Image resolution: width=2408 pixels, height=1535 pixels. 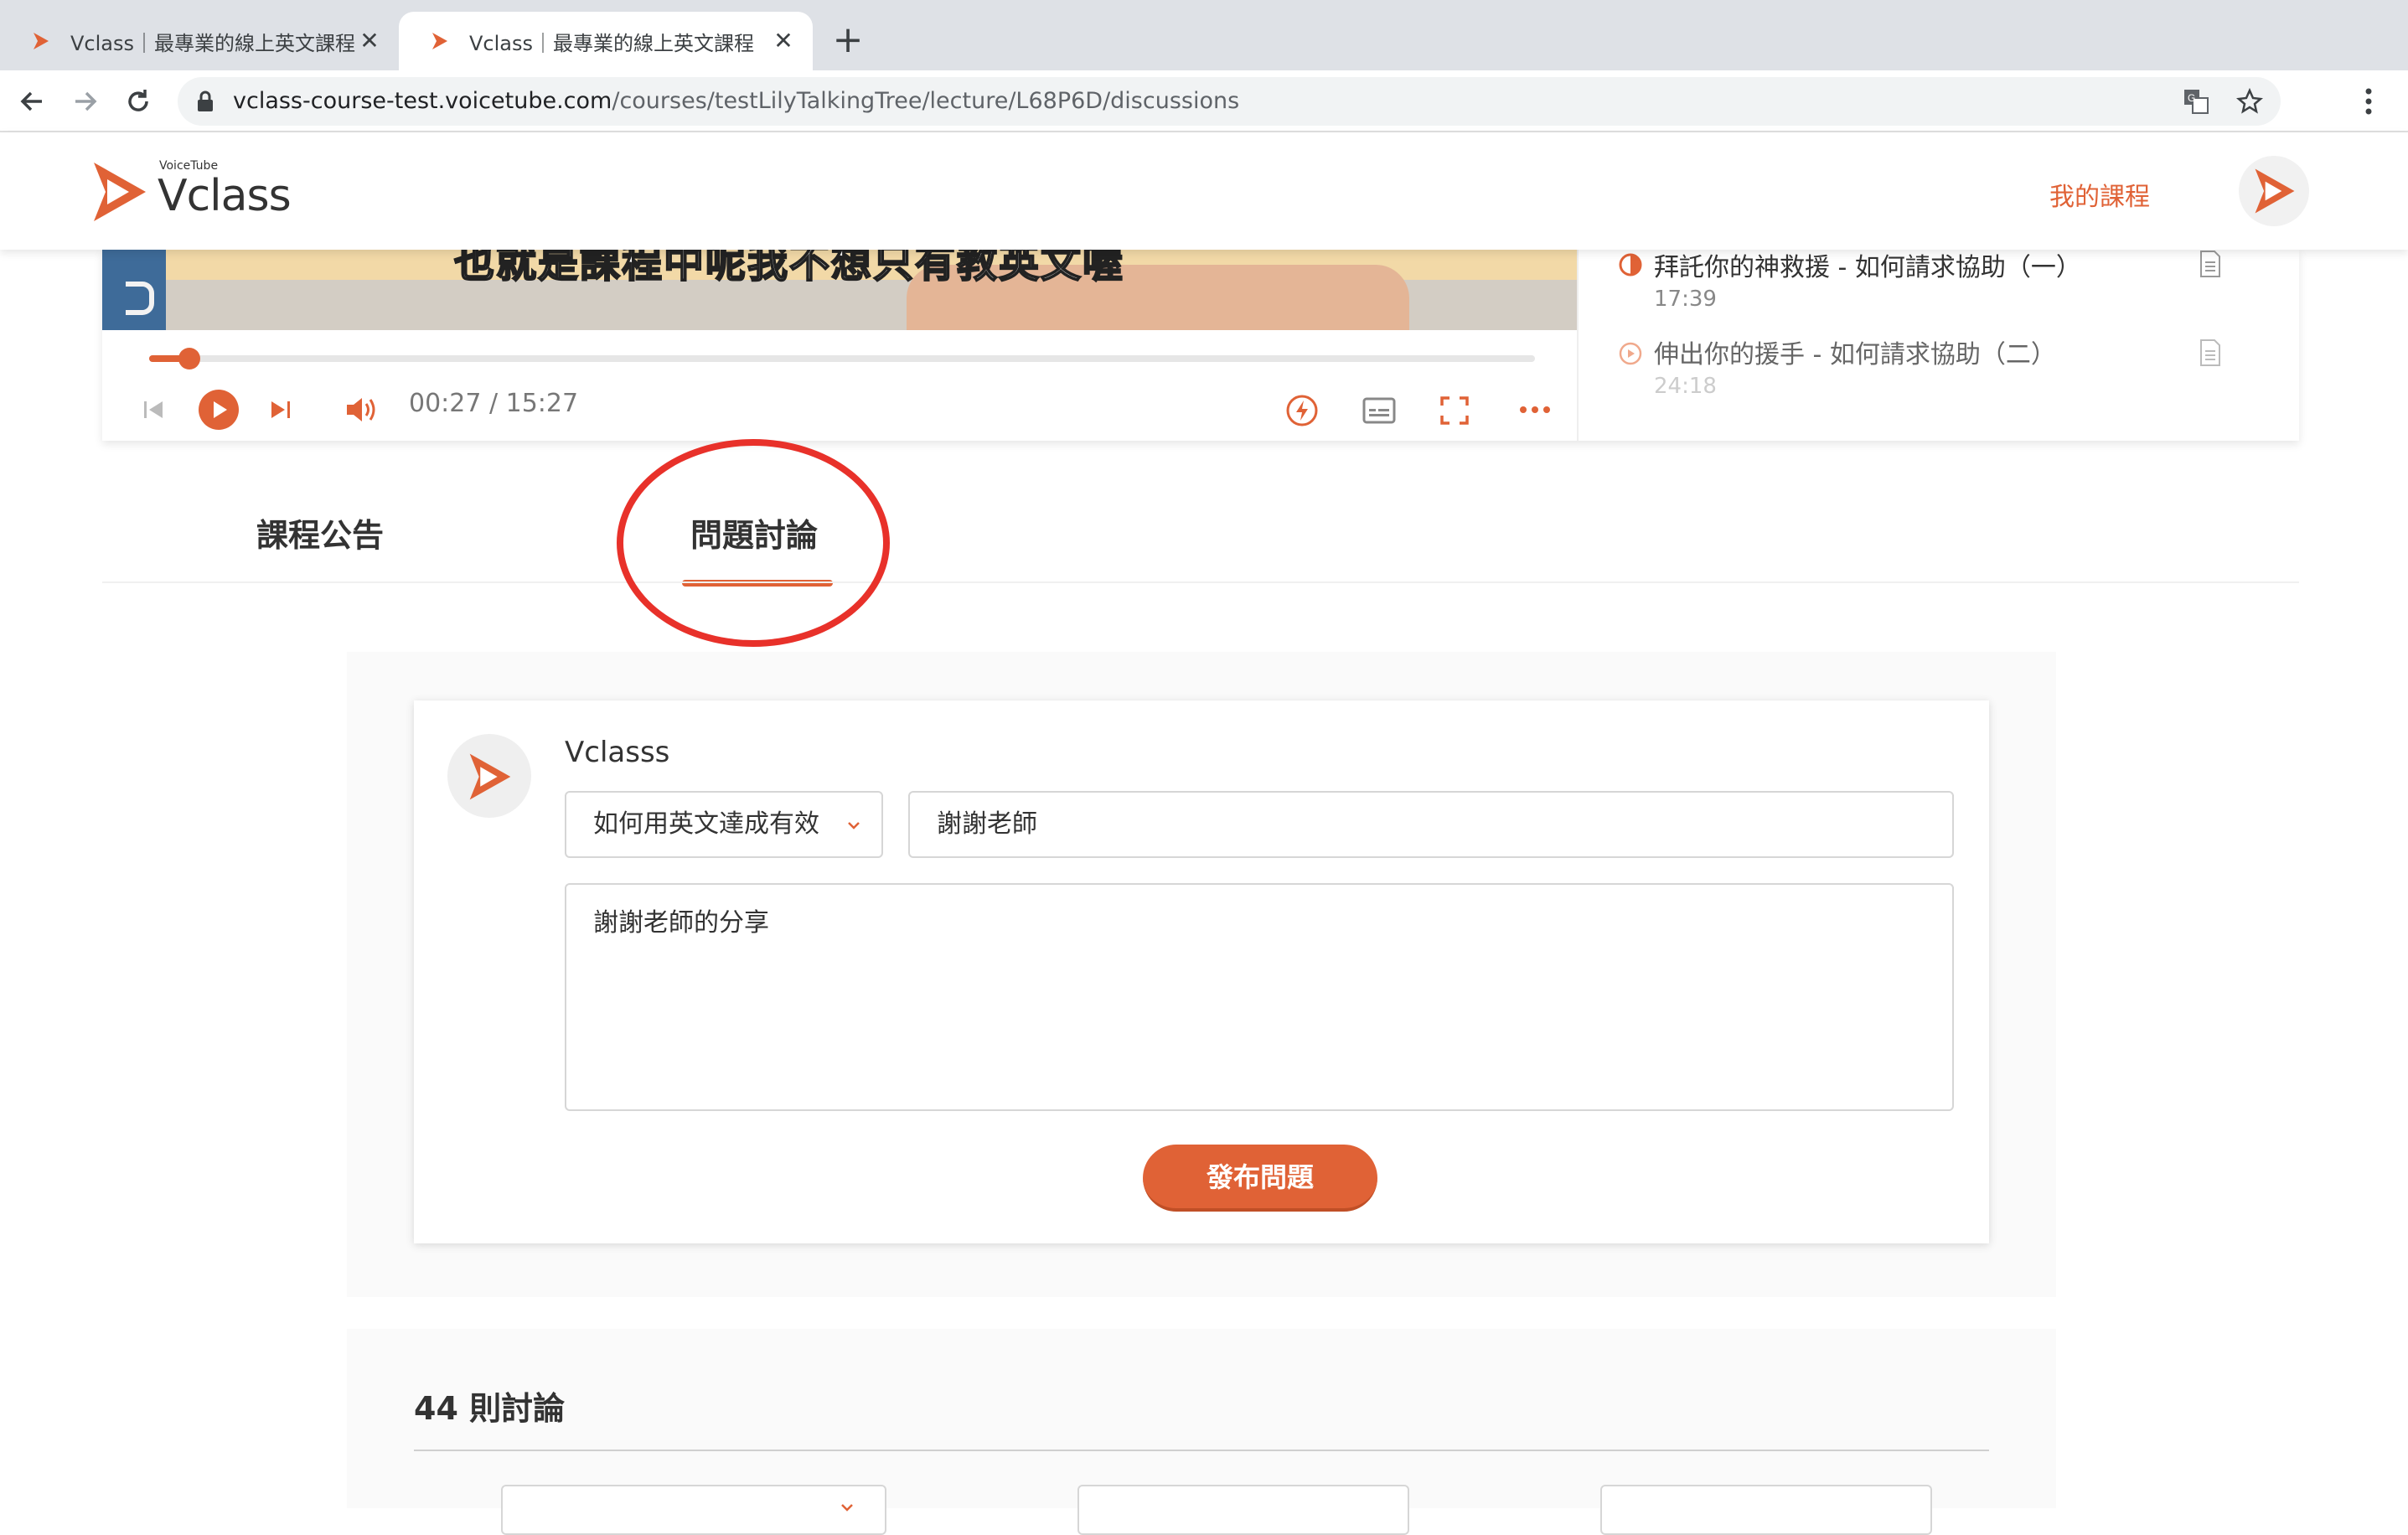 What do you see at coordinates (1260, 1178) in the screenshot?
I see `post-question-button: 發布問題` at bounding box center [1260, 1178].